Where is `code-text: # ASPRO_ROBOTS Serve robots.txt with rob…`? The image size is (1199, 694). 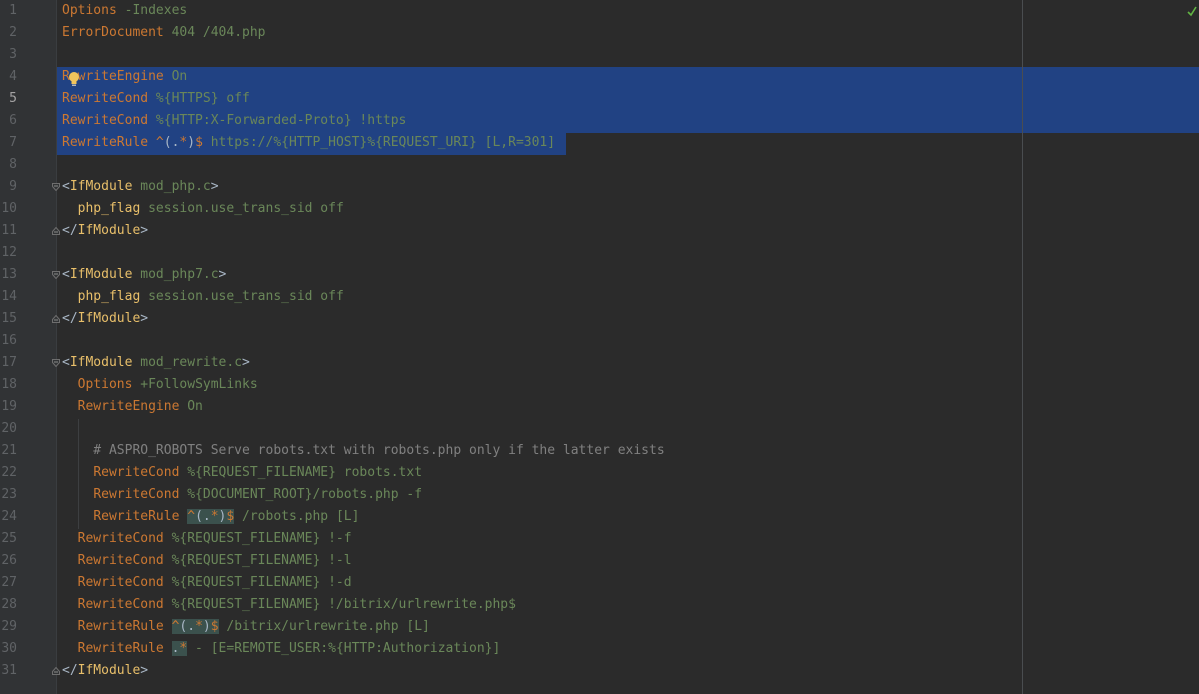 code-text: # ASPRO_ROBOTS Serve robots.txt with rob… is located at coordinates (363, 451).